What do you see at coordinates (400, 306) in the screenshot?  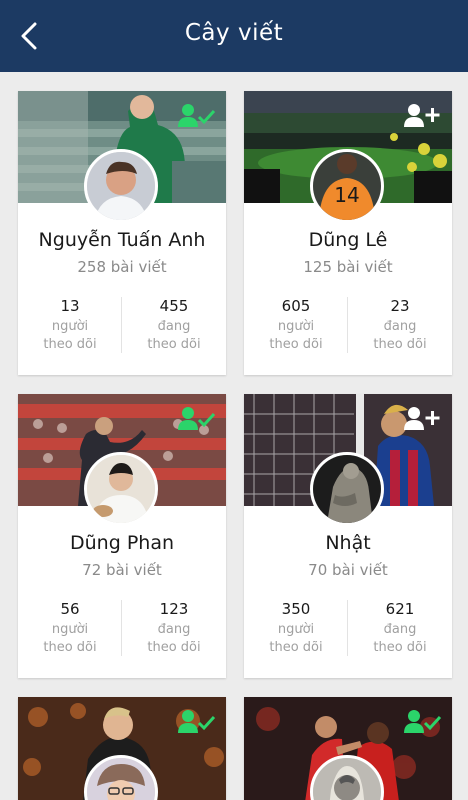 I see `following-count: 23` at bounding box center [400, 306].